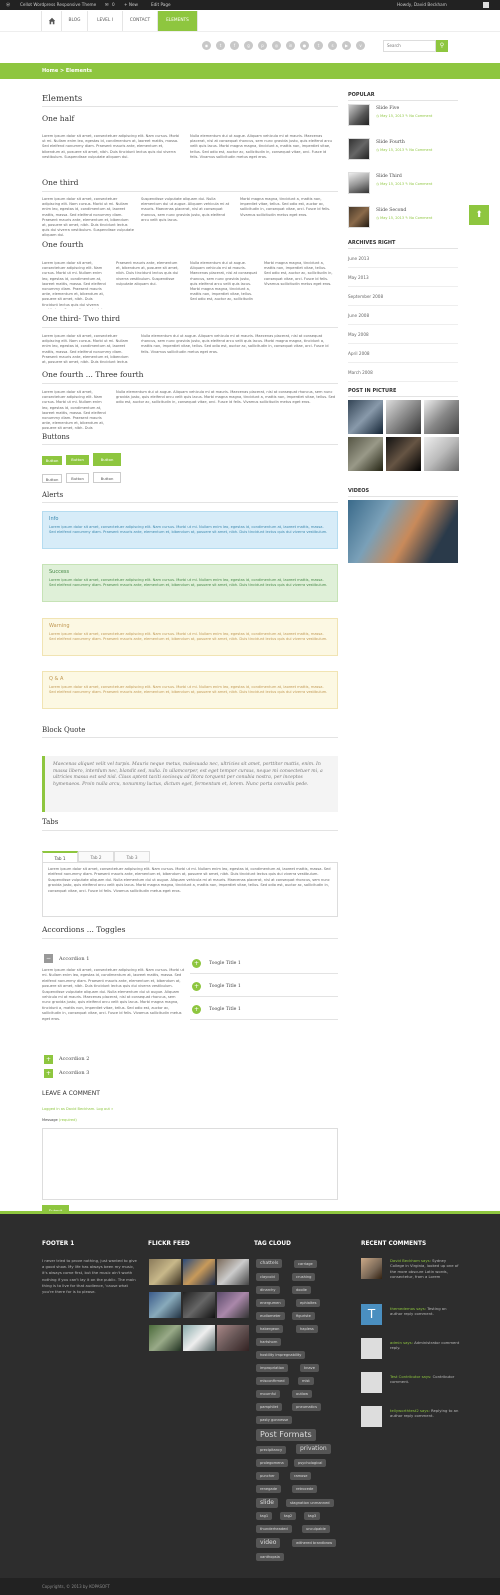 The height and width of the screenshot is (1595, 500). I want to click on new-link: + New, so click(131, 5).